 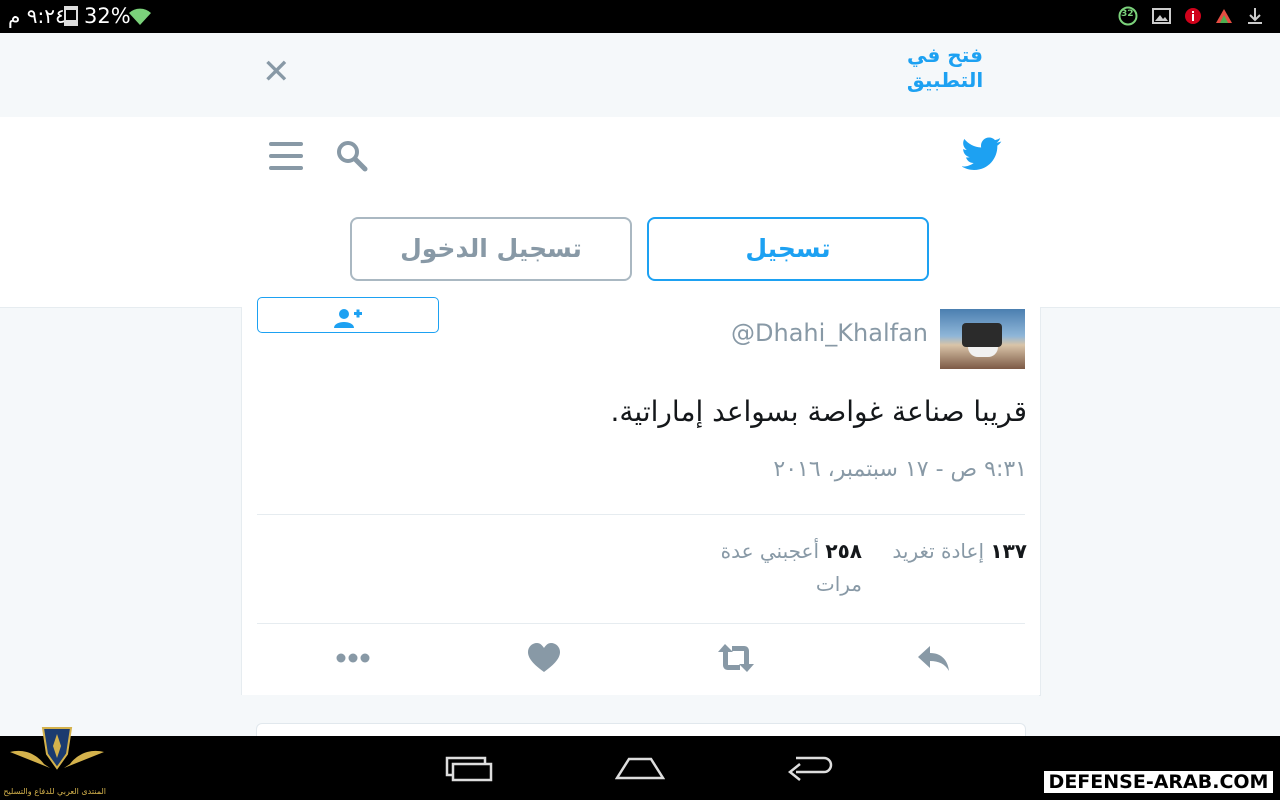 I want to click on recent-apps-icon, so click(x=469, y=769).